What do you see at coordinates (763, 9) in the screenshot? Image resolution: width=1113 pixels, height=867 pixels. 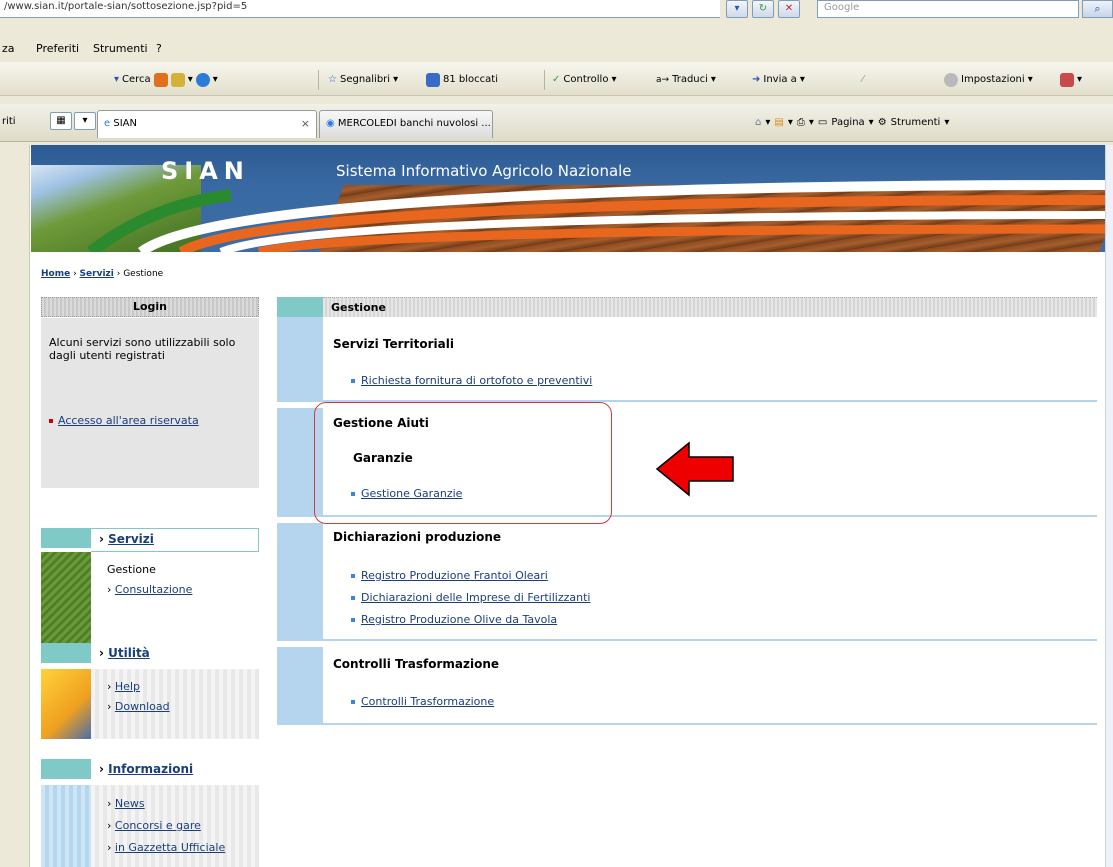 I see `refresh-icon: ↻` at bounding box center [763, 9].